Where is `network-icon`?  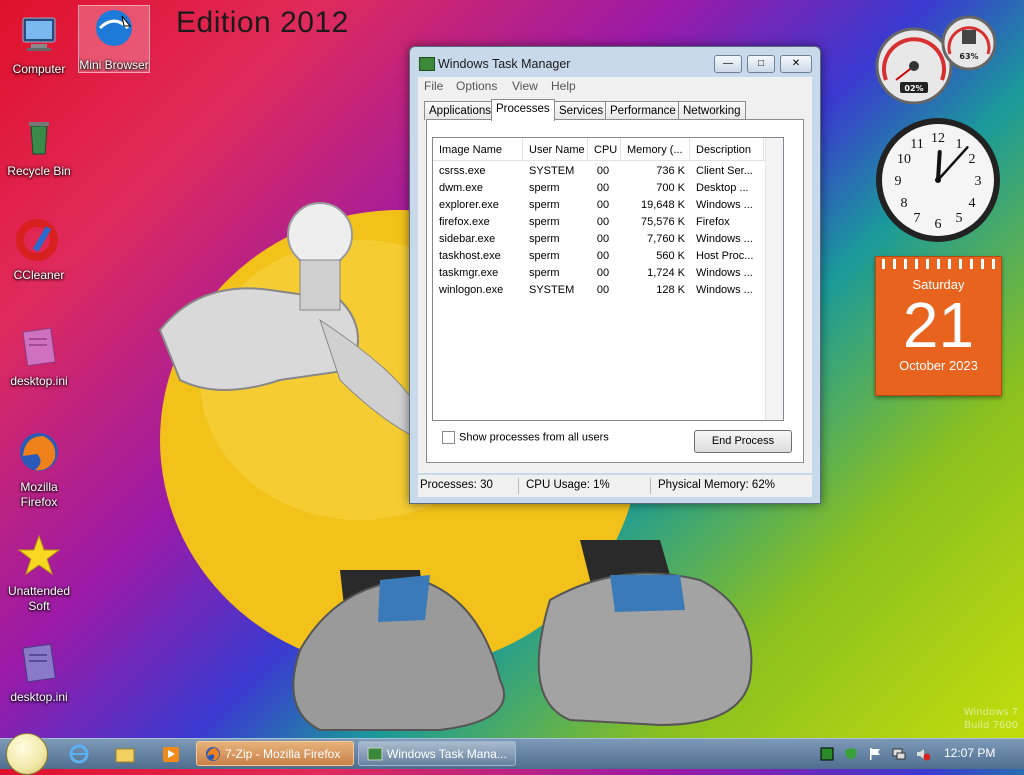
network-icon is located at coordinates (899, 754).